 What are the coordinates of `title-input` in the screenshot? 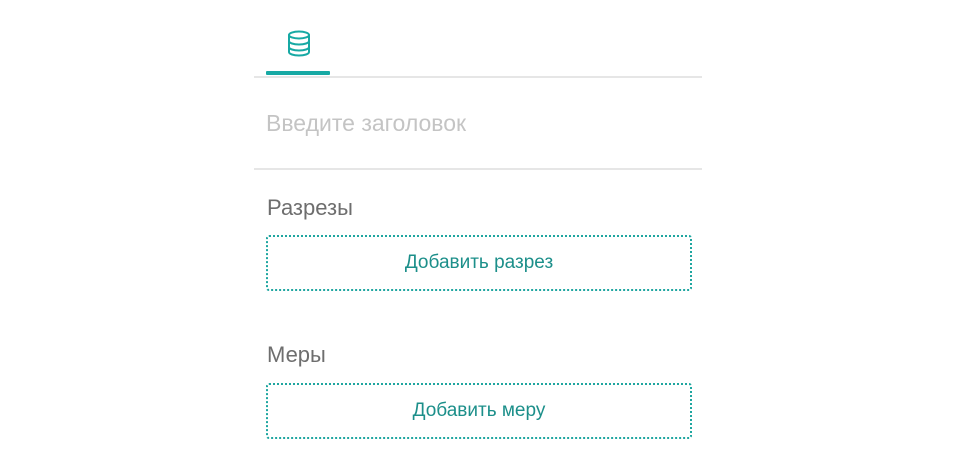 It's located at (476, 123).